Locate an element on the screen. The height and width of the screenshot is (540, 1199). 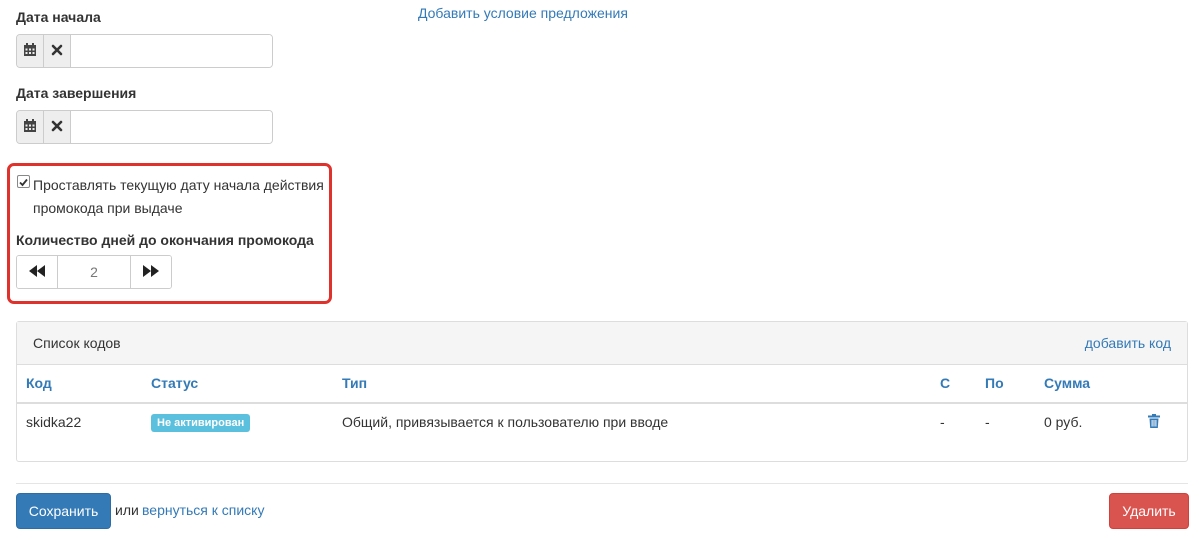
delete-button: Удалить is located at coordinates (1149, 511).